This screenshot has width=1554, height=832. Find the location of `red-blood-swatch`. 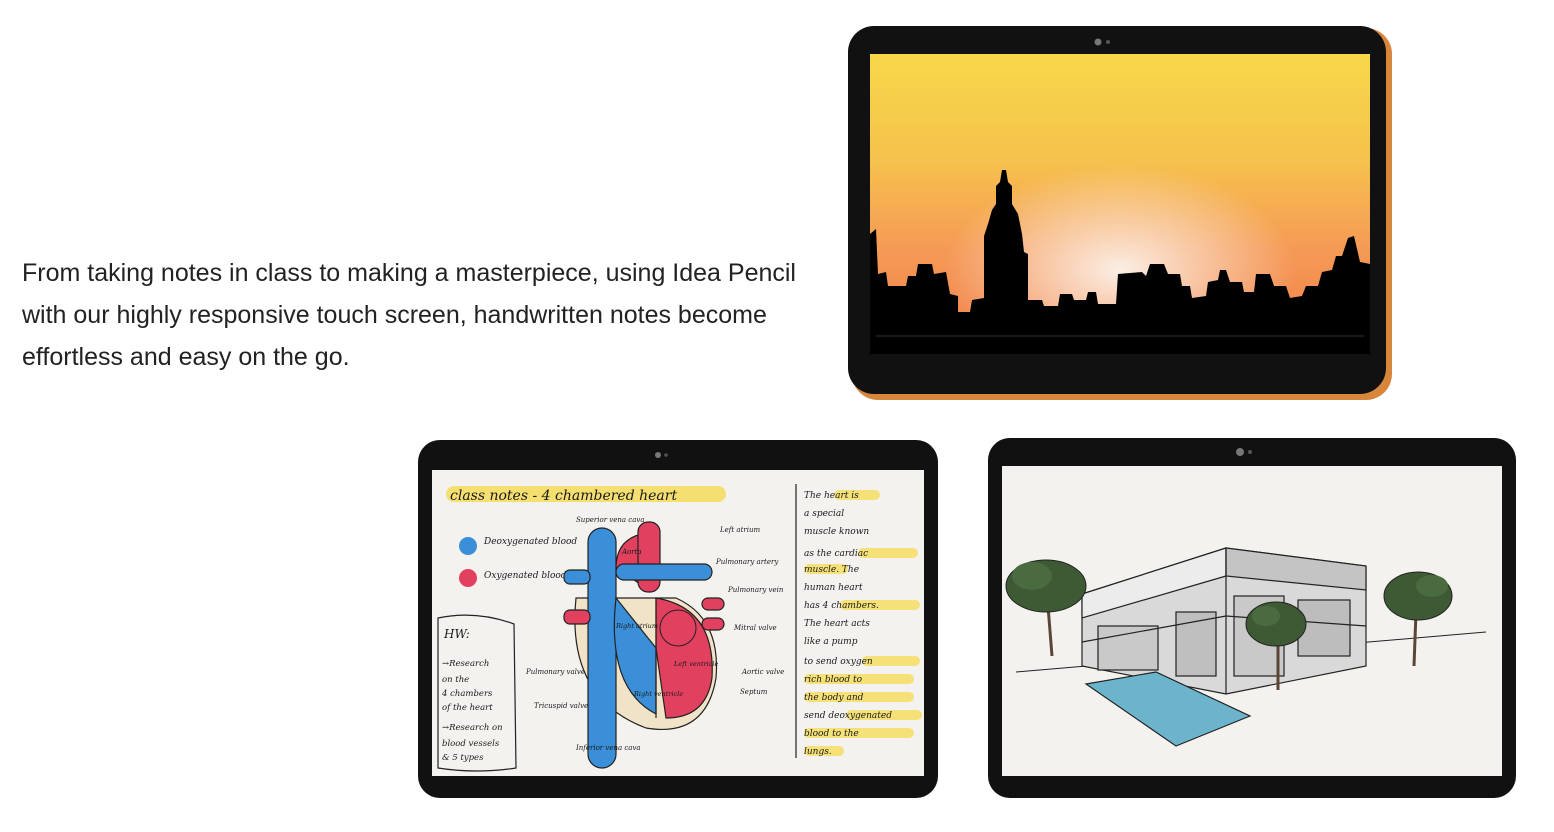

red-blood-swatch is located at coordinates (468, 578).